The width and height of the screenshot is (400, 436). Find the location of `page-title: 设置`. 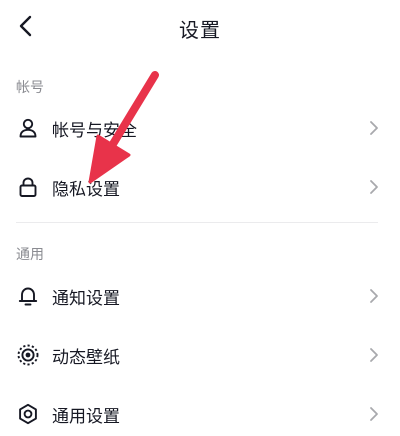

page-title: 设置 is located at coordinates (200, 30).